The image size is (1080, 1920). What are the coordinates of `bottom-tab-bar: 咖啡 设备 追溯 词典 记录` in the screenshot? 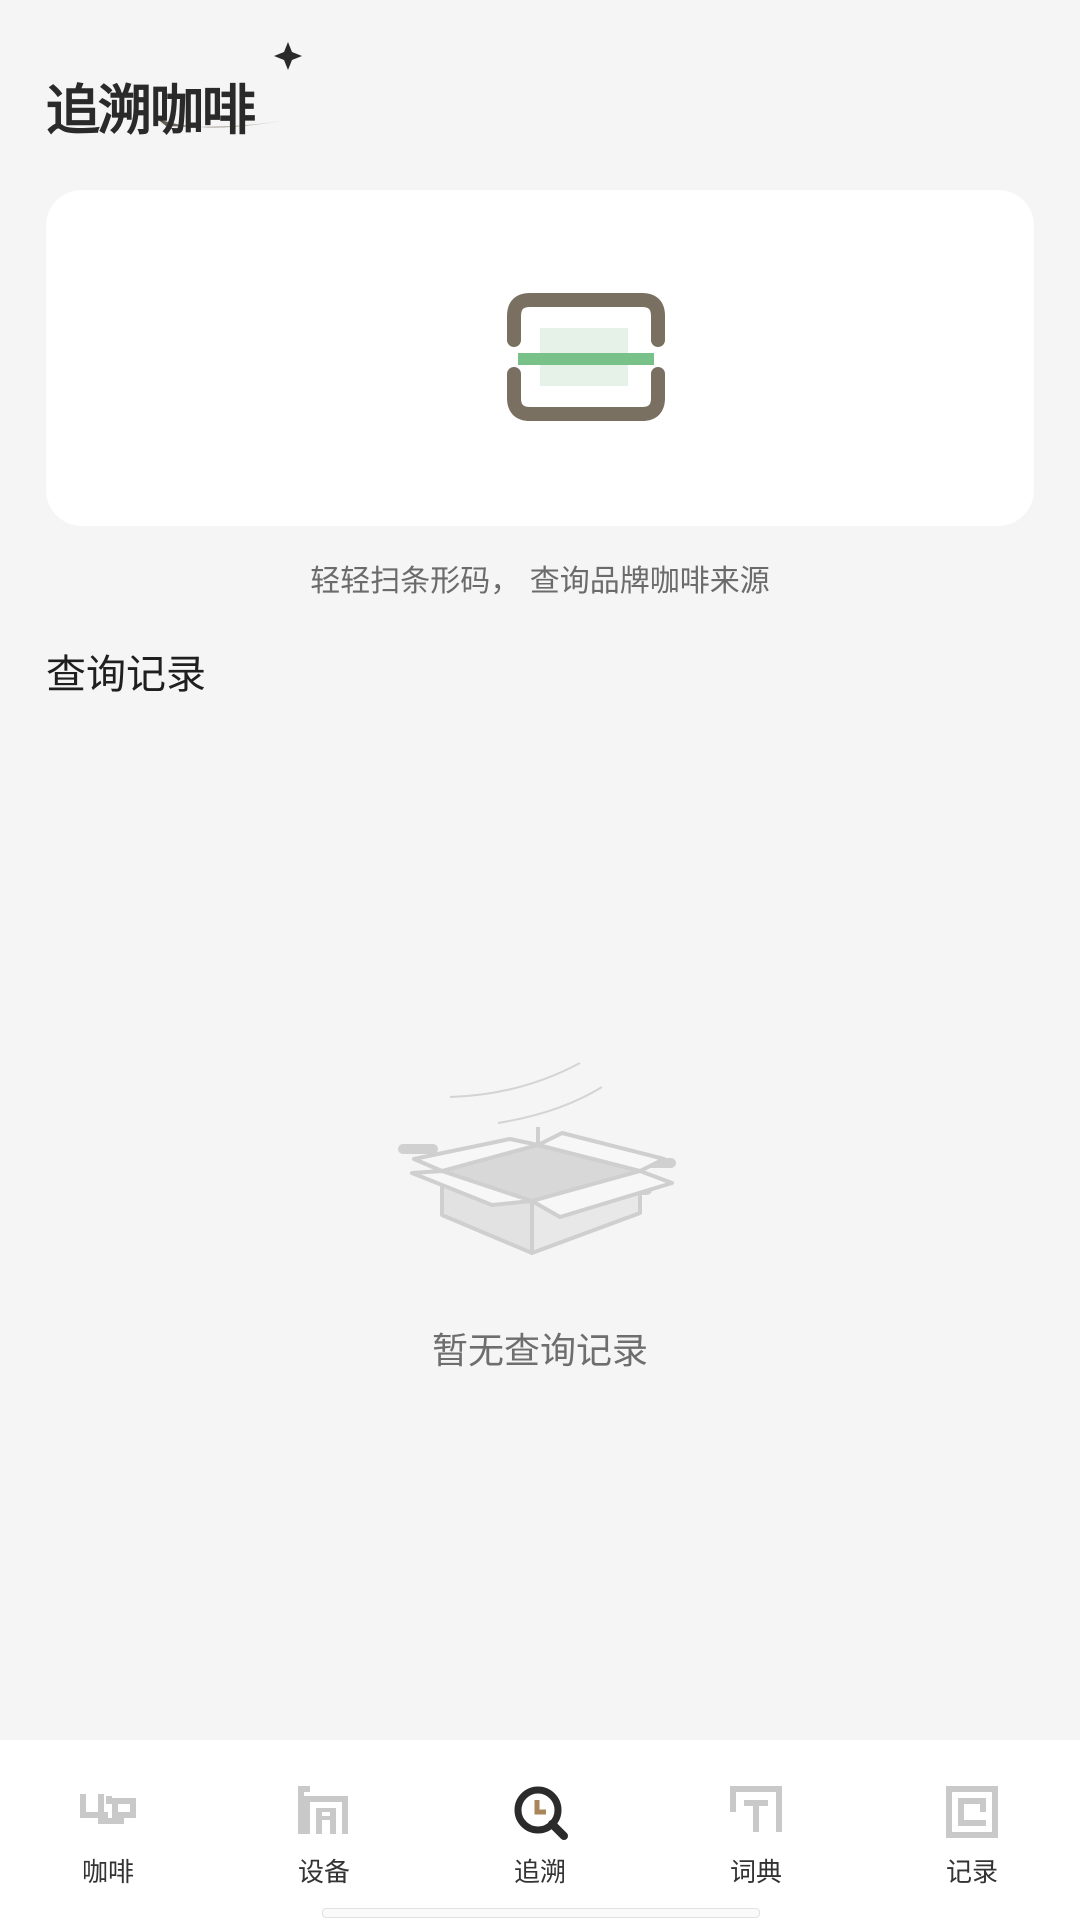 It's located at (540, 1830).